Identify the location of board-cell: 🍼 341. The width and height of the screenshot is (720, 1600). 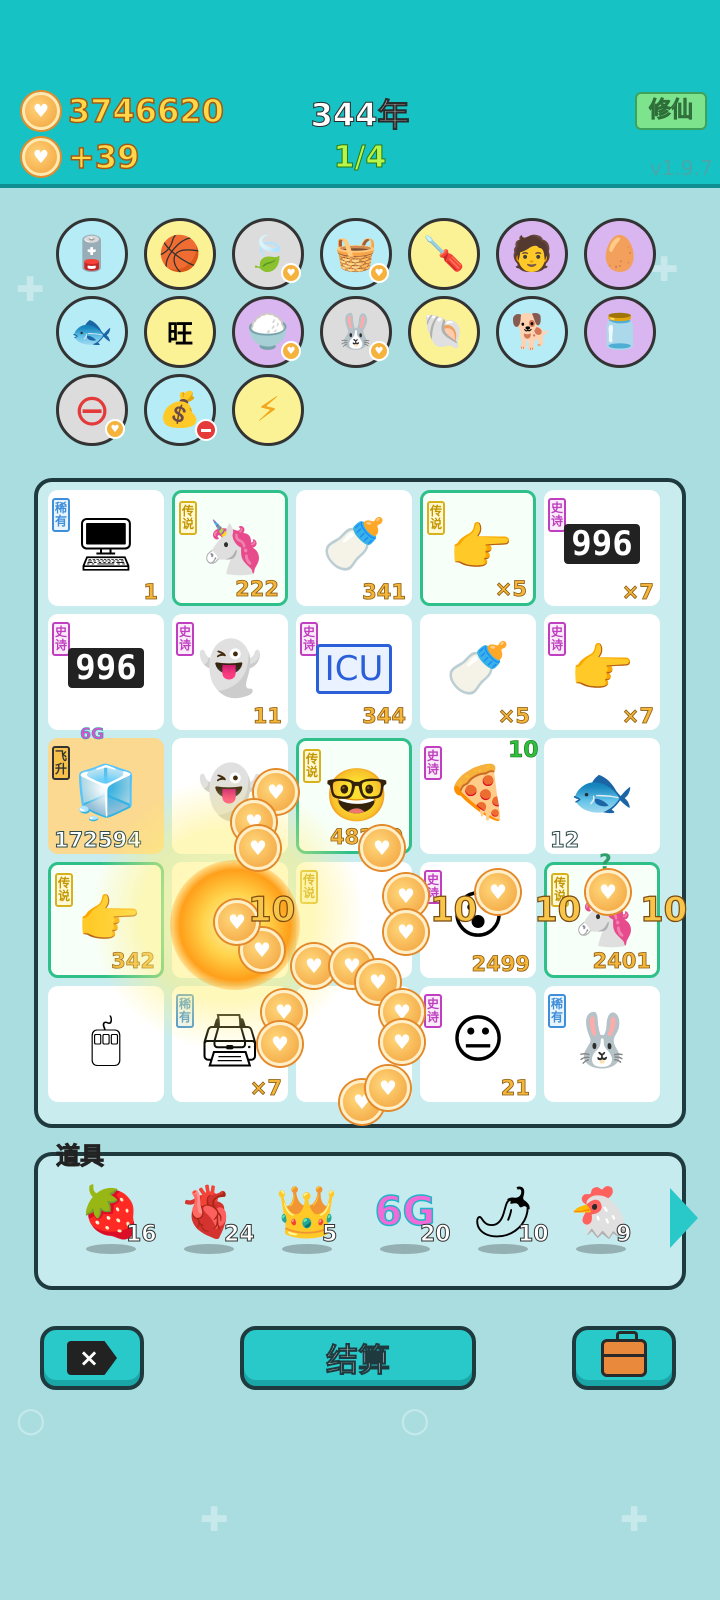
(354, 548).